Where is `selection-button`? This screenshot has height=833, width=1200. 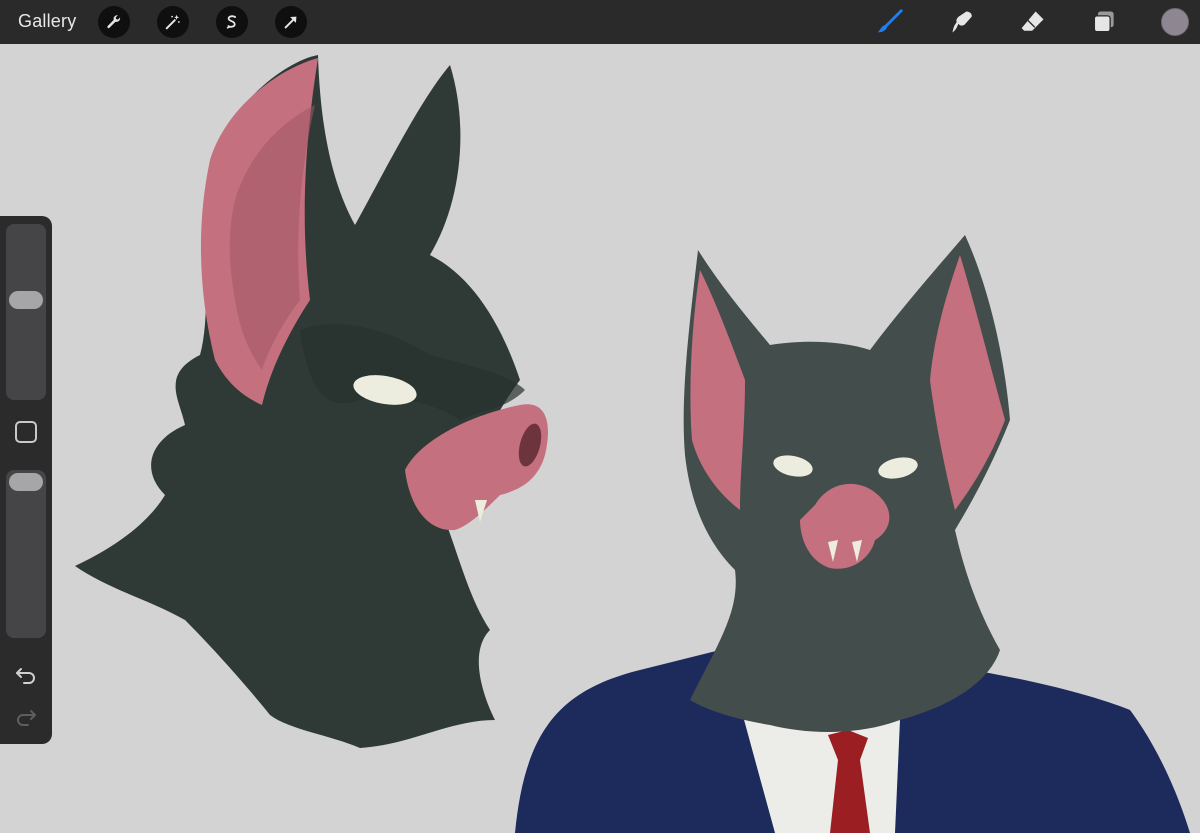
selection-button is located at coordinates (232, 22).